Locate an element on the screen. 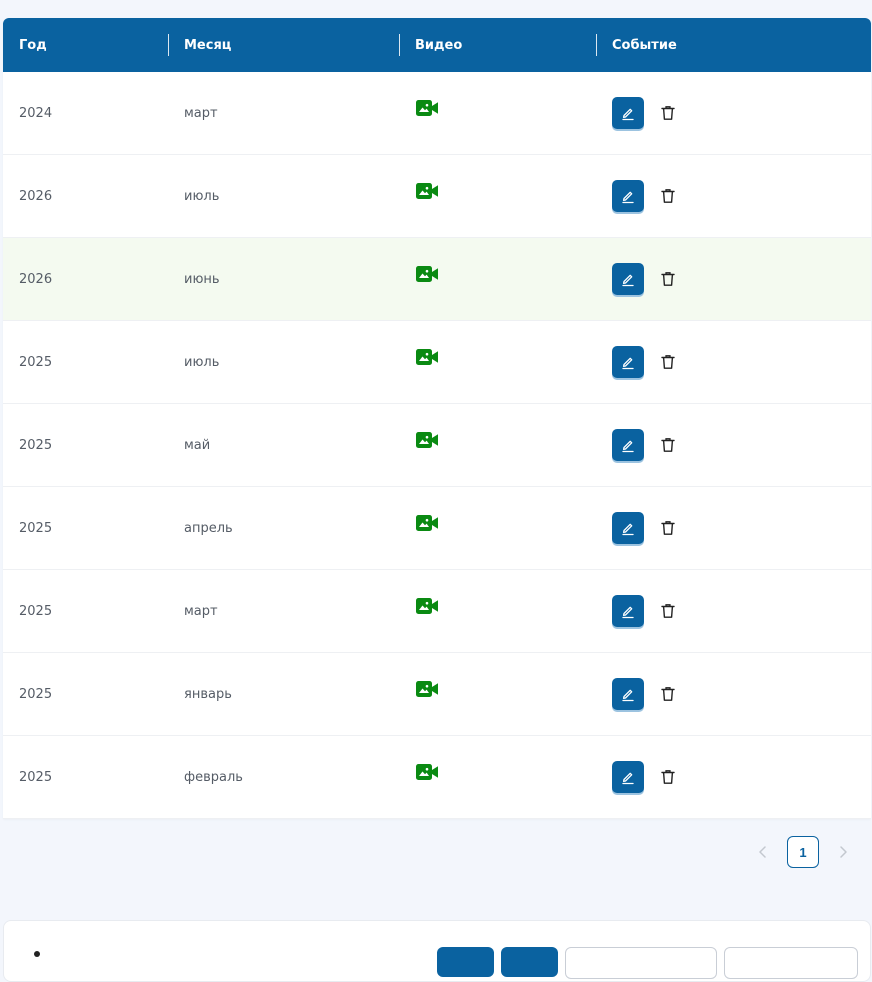 The width and height of the screenshot is (872, 982). month-text: февраль is located at coordinates (213, 777).